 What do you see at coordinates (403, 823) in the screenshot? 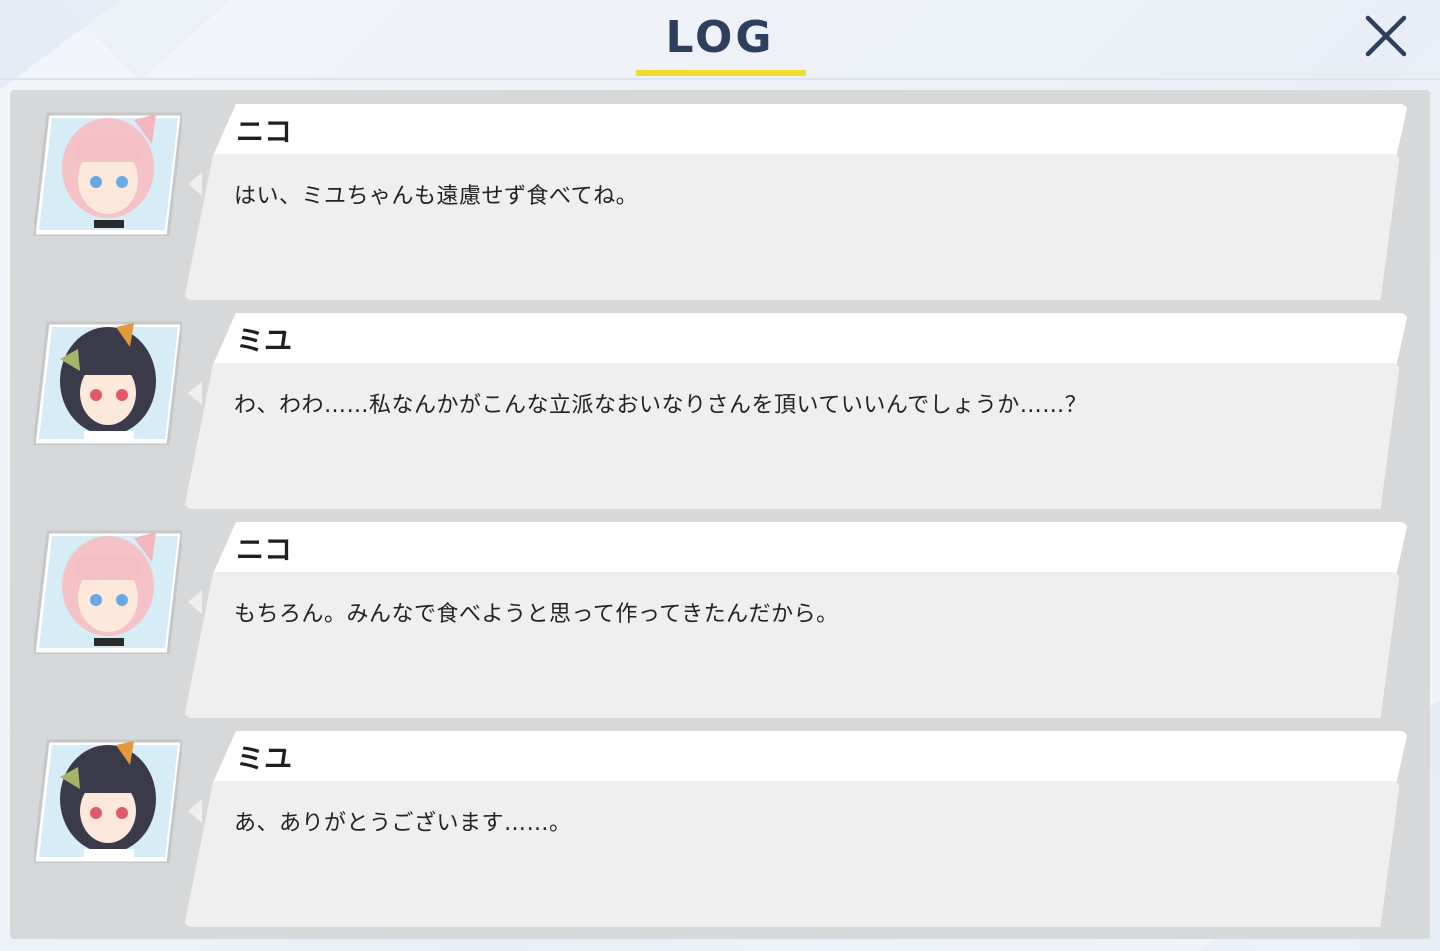
I see `message-text: あ、ありがとうございます……。` at bounding box center [403, 823].